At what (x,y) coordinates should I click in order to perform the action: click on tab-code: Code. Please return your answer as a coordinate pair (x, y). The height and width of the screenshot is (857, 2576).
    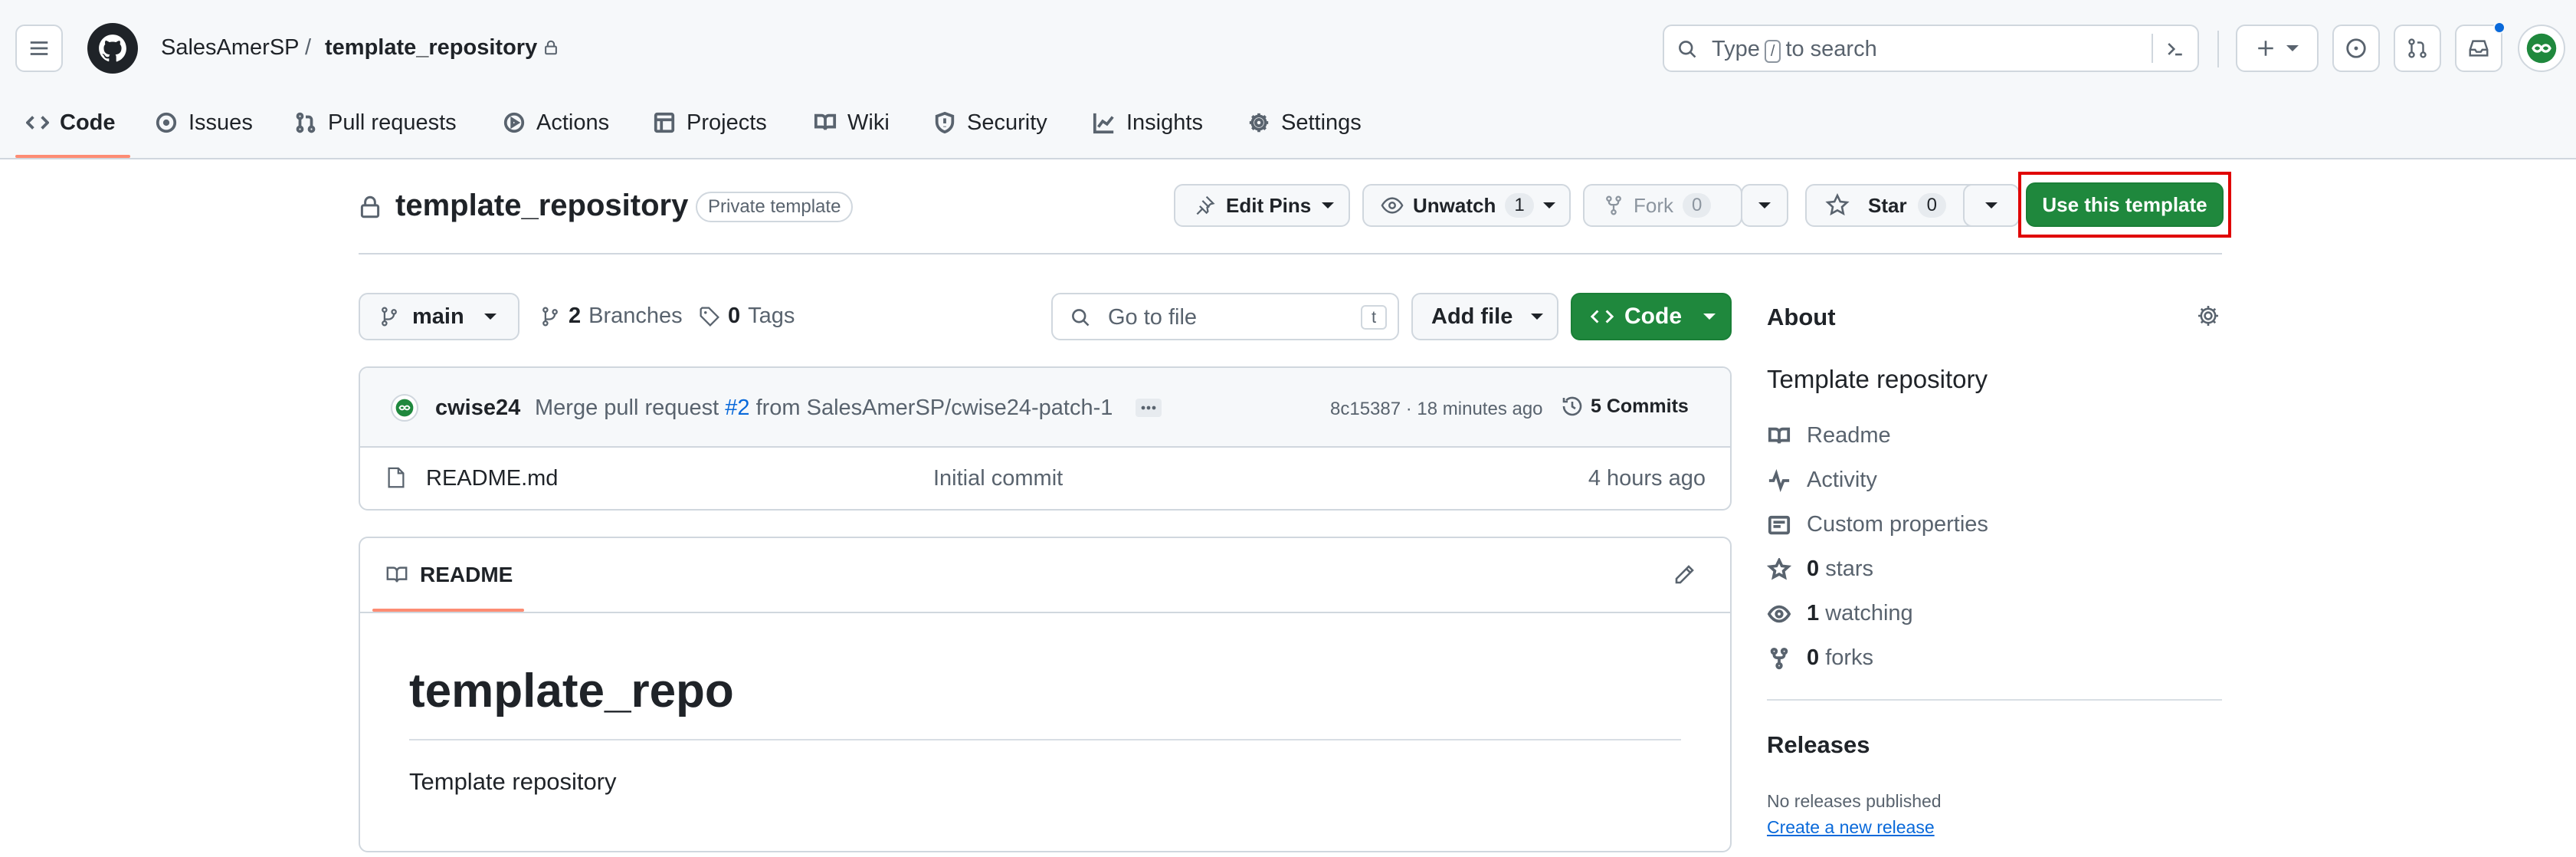
    Looking at the image, I should click on (71, 122).